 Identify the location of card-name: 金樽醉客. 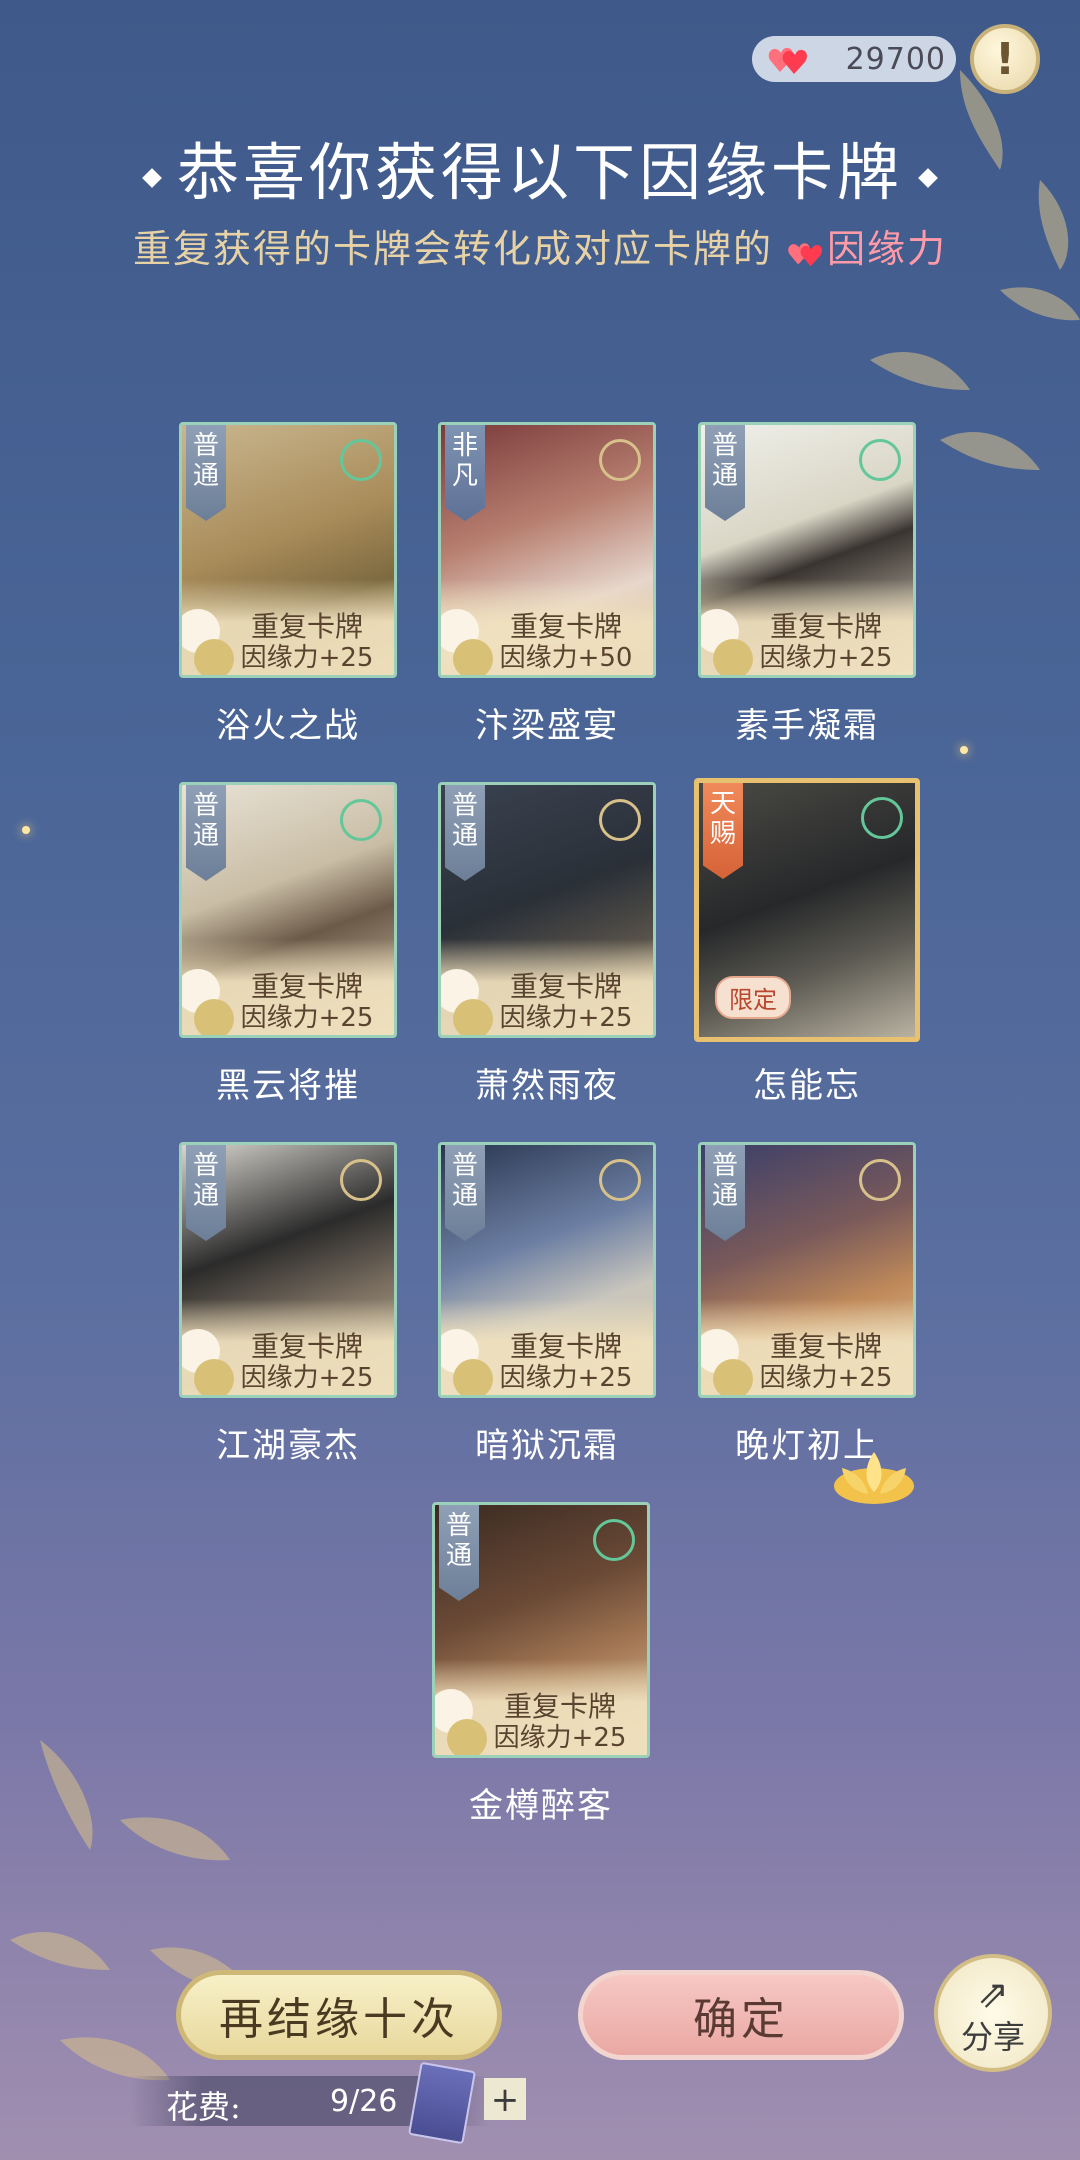
(541, 1806).